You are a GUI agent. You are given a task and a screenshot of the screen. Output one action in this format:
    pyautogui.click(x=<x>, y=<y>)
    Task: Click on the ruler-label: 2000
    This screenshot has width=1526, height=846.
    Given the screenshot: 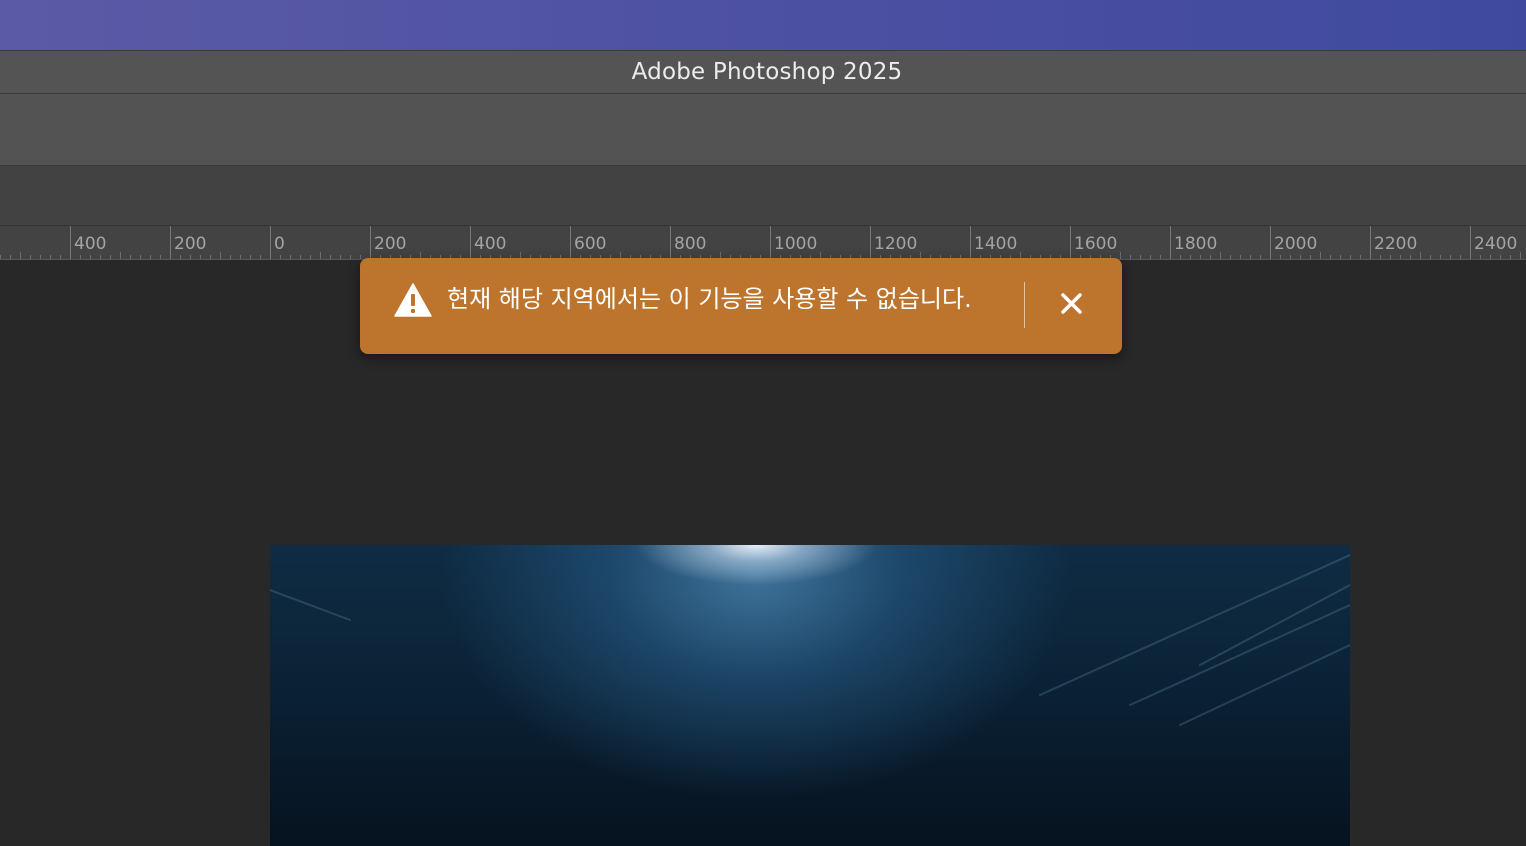 What is the action you would take?
    pyautogui.click(x=1296, y=244)
    